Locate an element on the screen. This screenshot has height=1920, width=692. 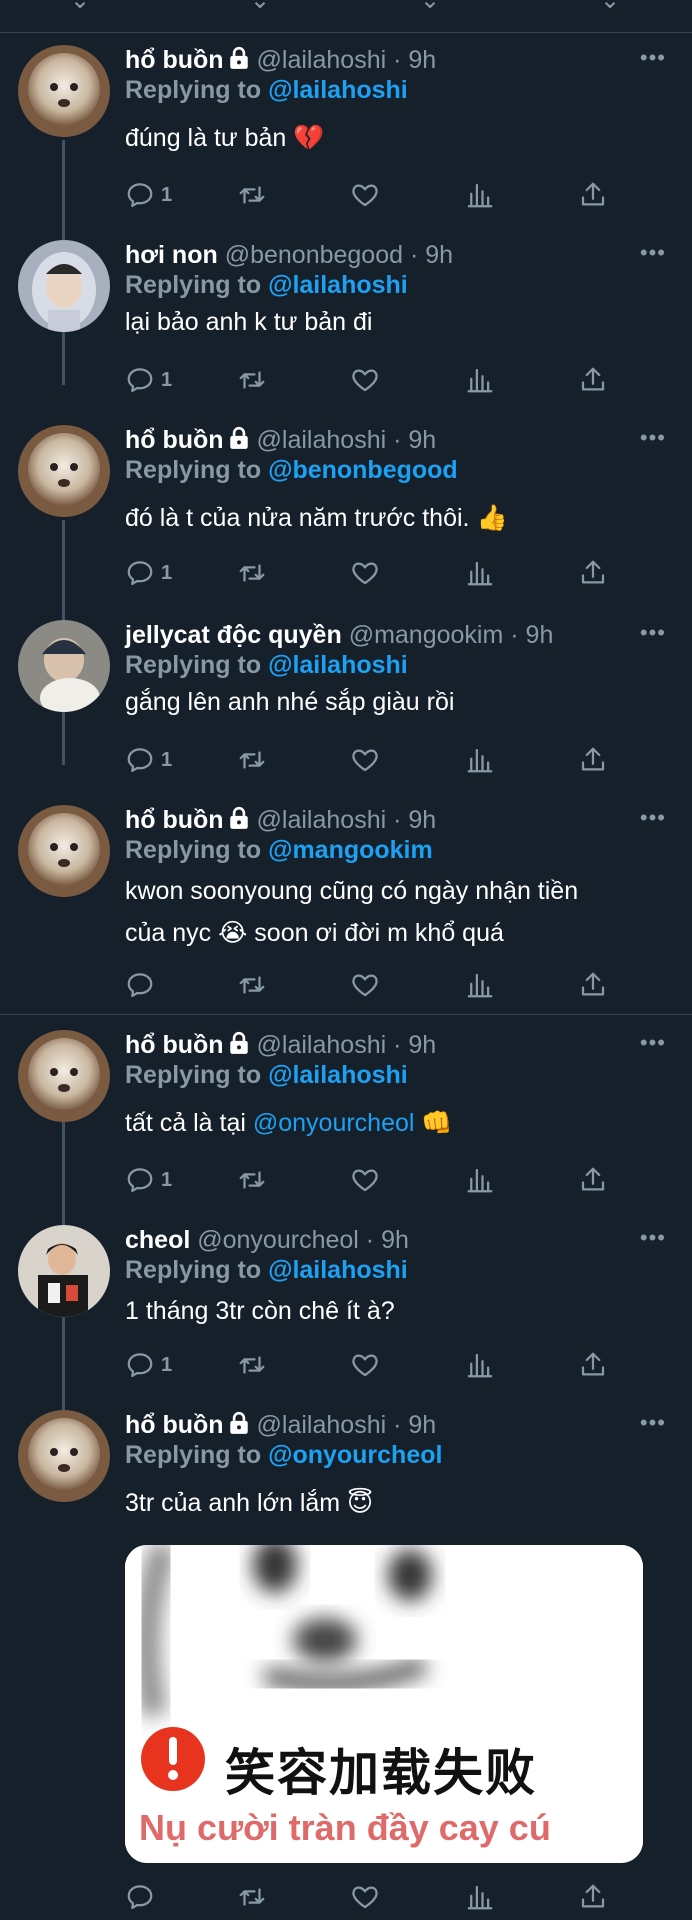
tweet-actions: 1 is located at coordinates (370, 196).